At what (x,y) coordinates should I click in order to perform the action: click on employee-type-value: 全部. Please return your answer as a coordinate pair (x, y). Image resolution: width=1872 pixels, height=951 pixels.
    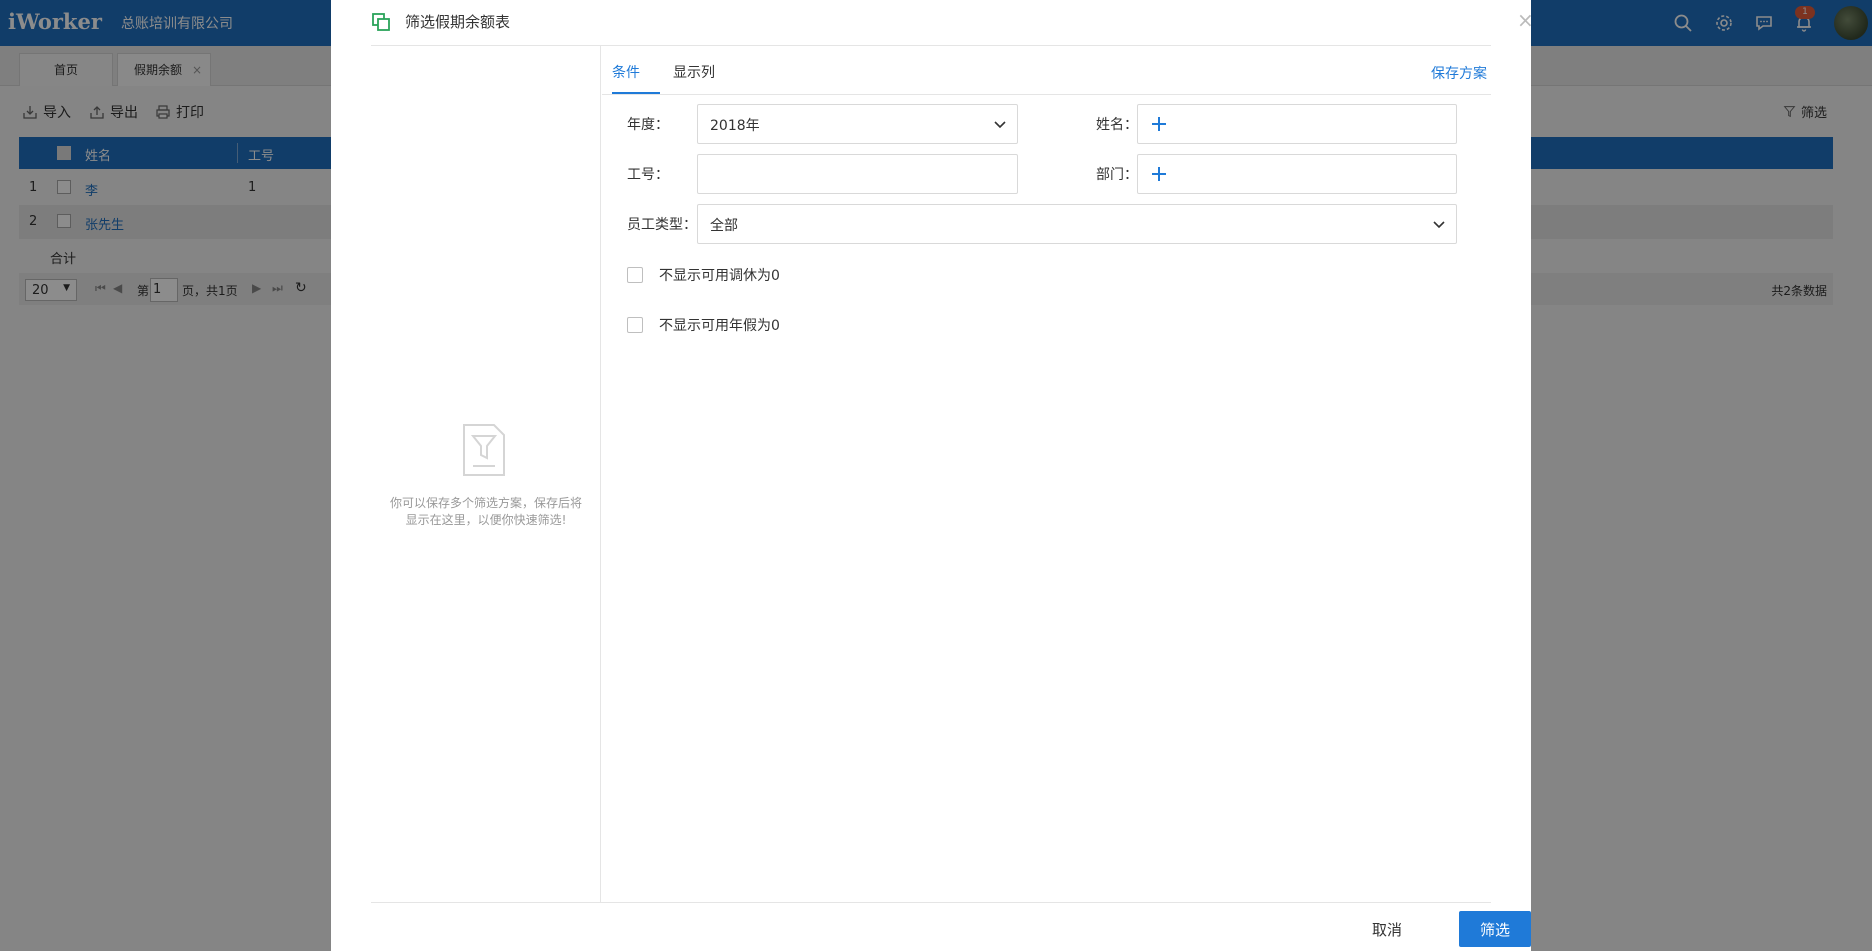
    Looking at the image, I should click on (724, 225).